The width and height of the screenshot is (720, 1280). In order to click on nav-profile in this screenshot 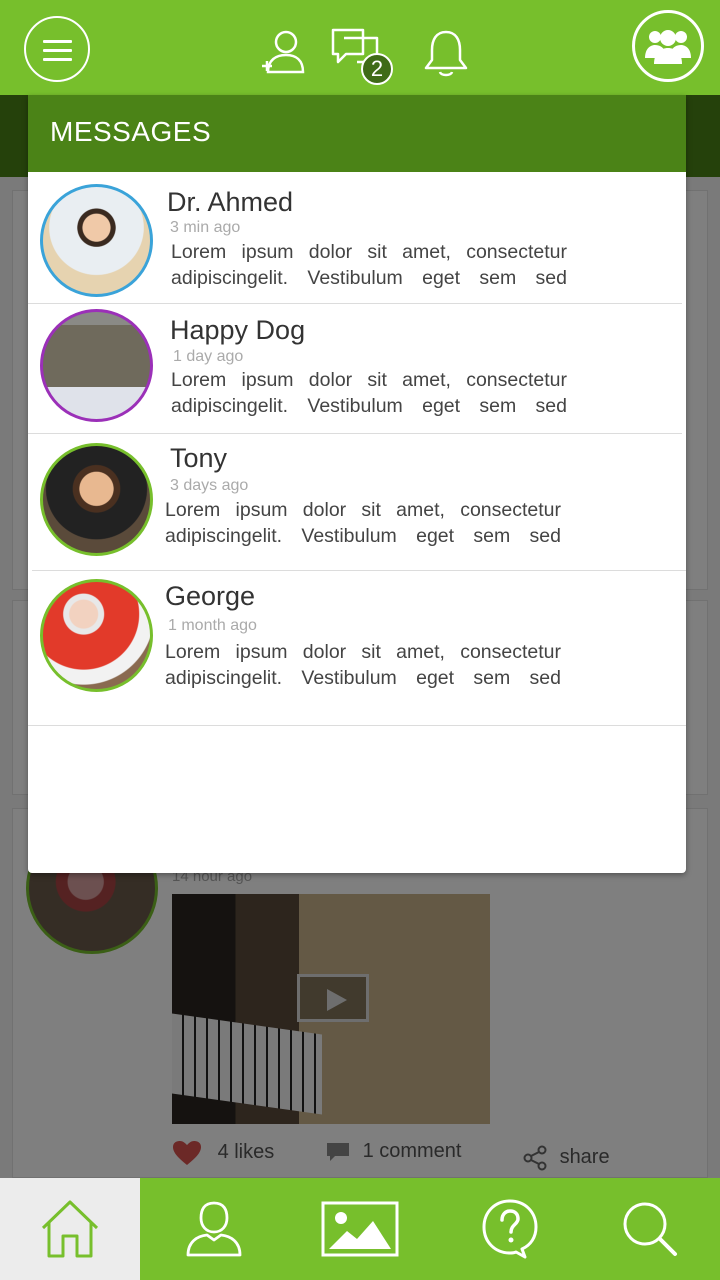, I will do `click(214, 1229)`.